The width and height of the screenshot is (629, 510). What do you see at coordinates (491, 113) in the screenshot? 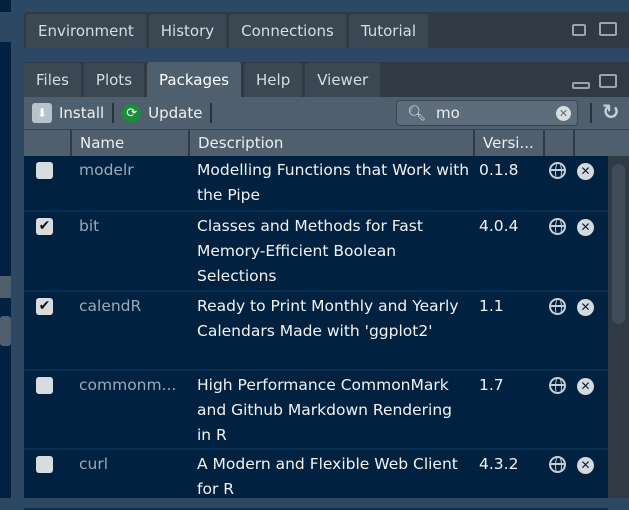
I see `search-input` at bounding box center [491, 113].